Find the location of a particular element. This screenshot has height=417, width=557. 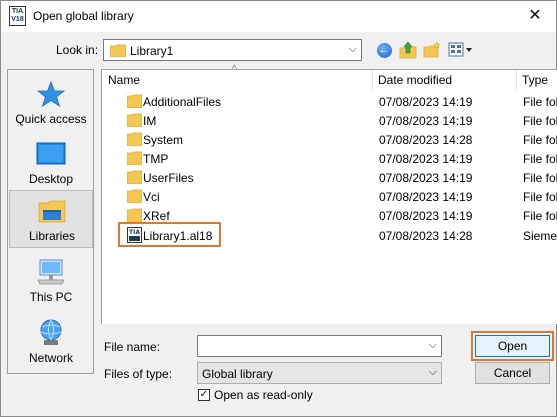

filename-input: ⌵ is located at coordinates (319, 346).